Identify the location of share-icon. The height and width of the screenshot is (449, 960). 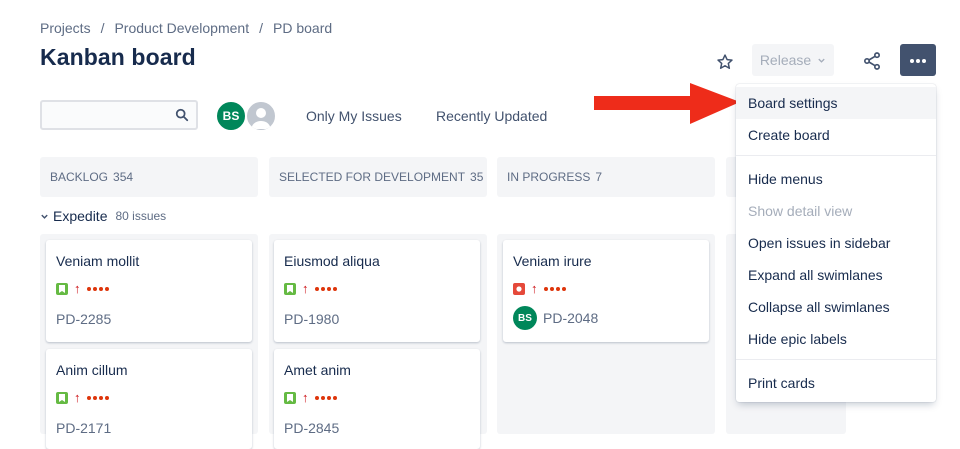
(872, 61).